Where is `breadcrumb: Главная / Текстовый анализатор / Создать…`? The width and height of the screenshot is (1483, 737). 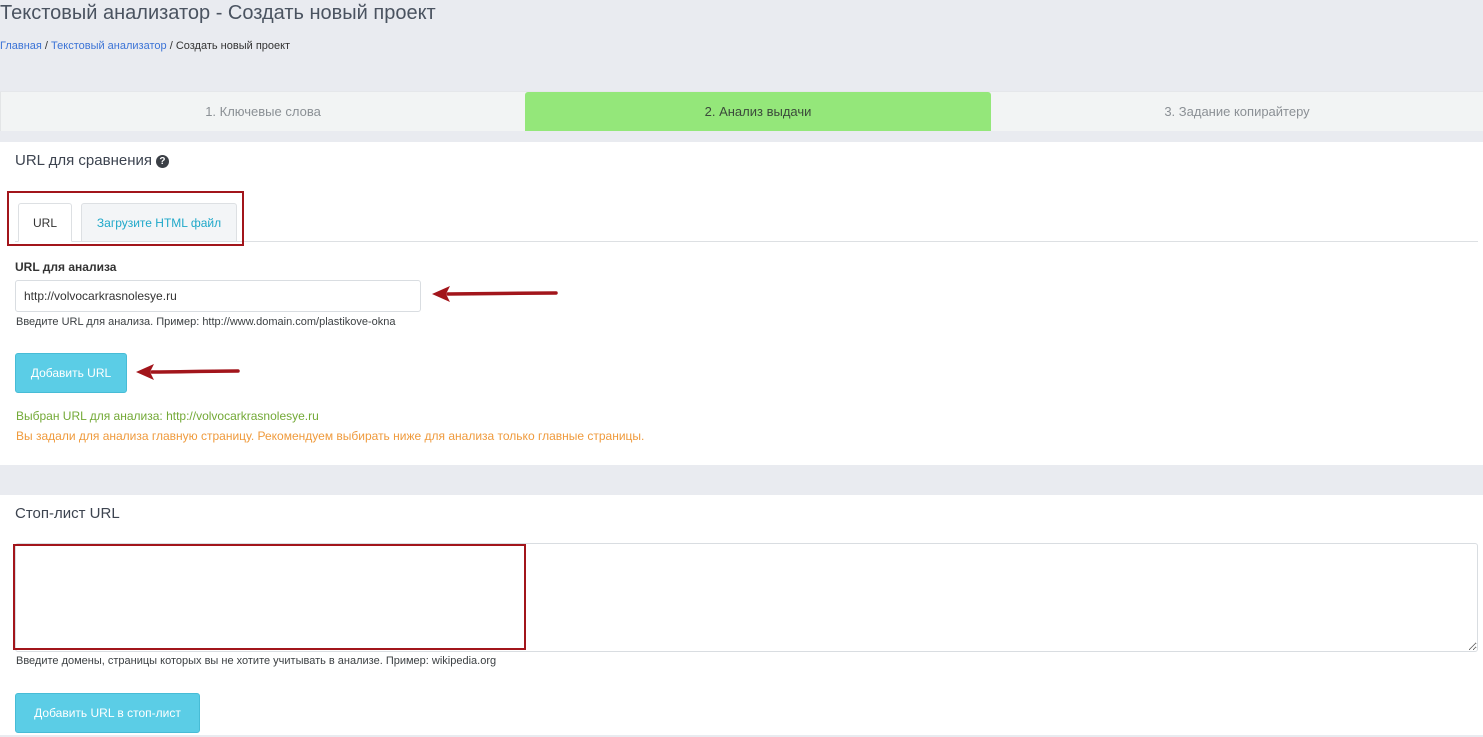
breadcrumb: Главная / Текстовый анализатор / Создать… is located at coordinates (145, 46).